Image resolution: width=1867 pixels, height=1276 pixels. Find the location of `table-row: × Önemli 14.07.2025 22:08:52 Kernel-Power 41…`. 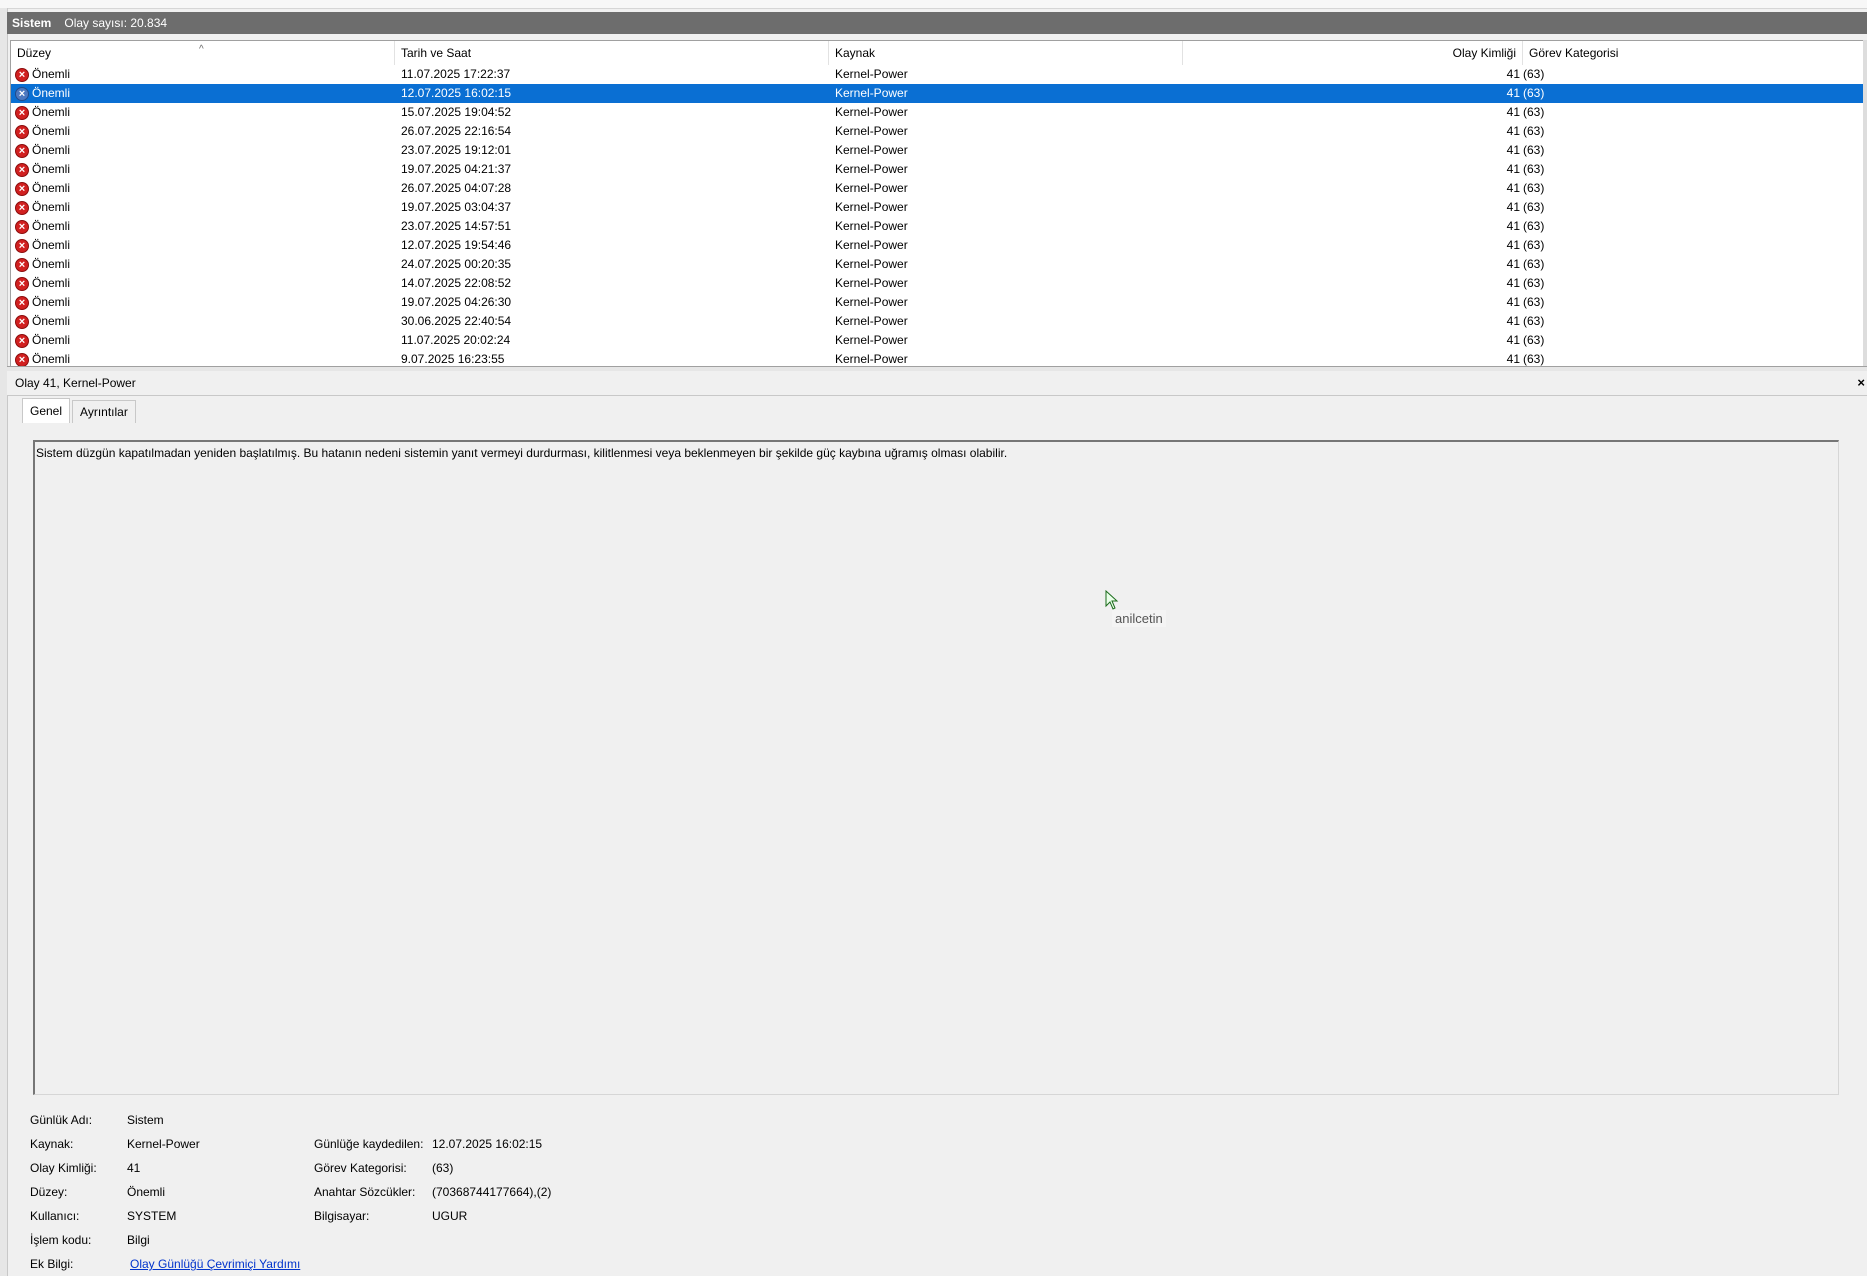

table-row: × Önemli 14.07.2025 22:08:52 Kernel-Power 41… is located at coordinates (939, 283).